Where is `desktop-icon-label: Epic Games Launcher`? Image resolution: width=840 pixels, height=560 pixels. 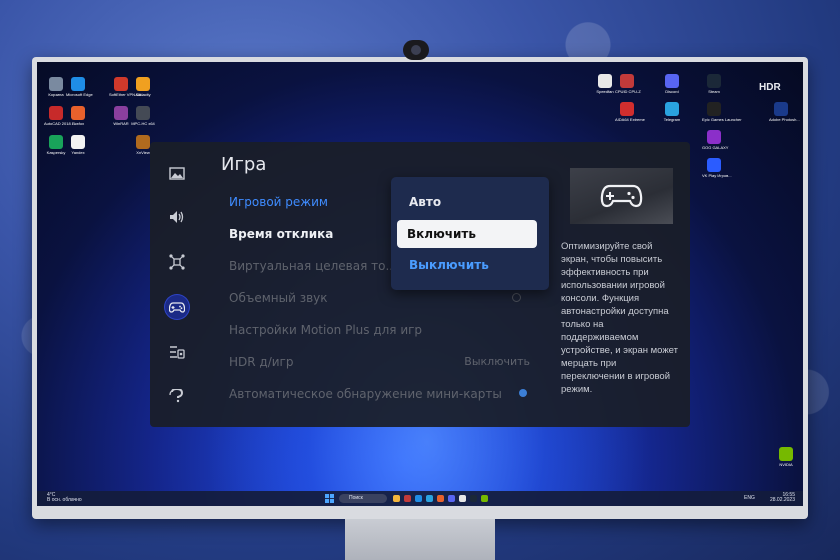
desktop-icon-label: Epic Games Launcher is located at coordinates (722, 119).